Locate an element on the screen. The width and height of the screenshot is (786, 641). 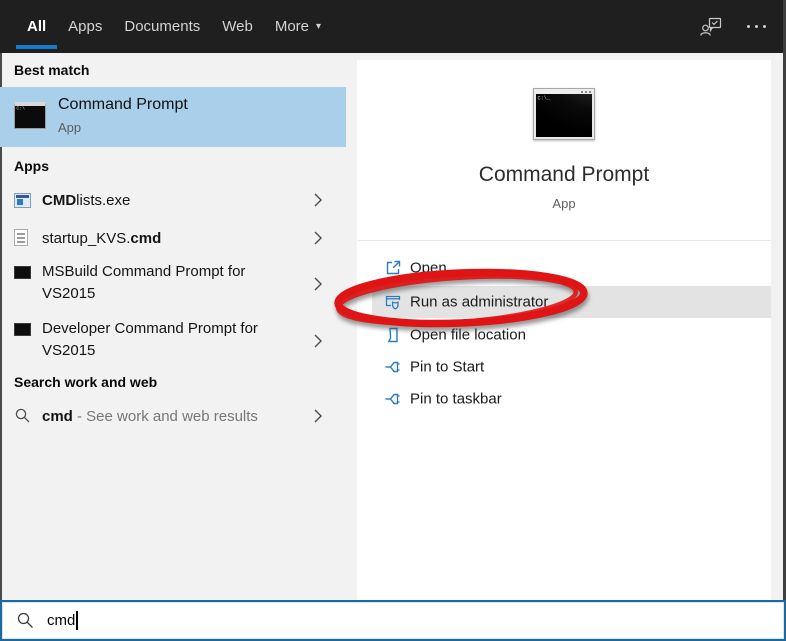
command-prompt-large-icon: C:\_ is located at coordinates (564, 114).